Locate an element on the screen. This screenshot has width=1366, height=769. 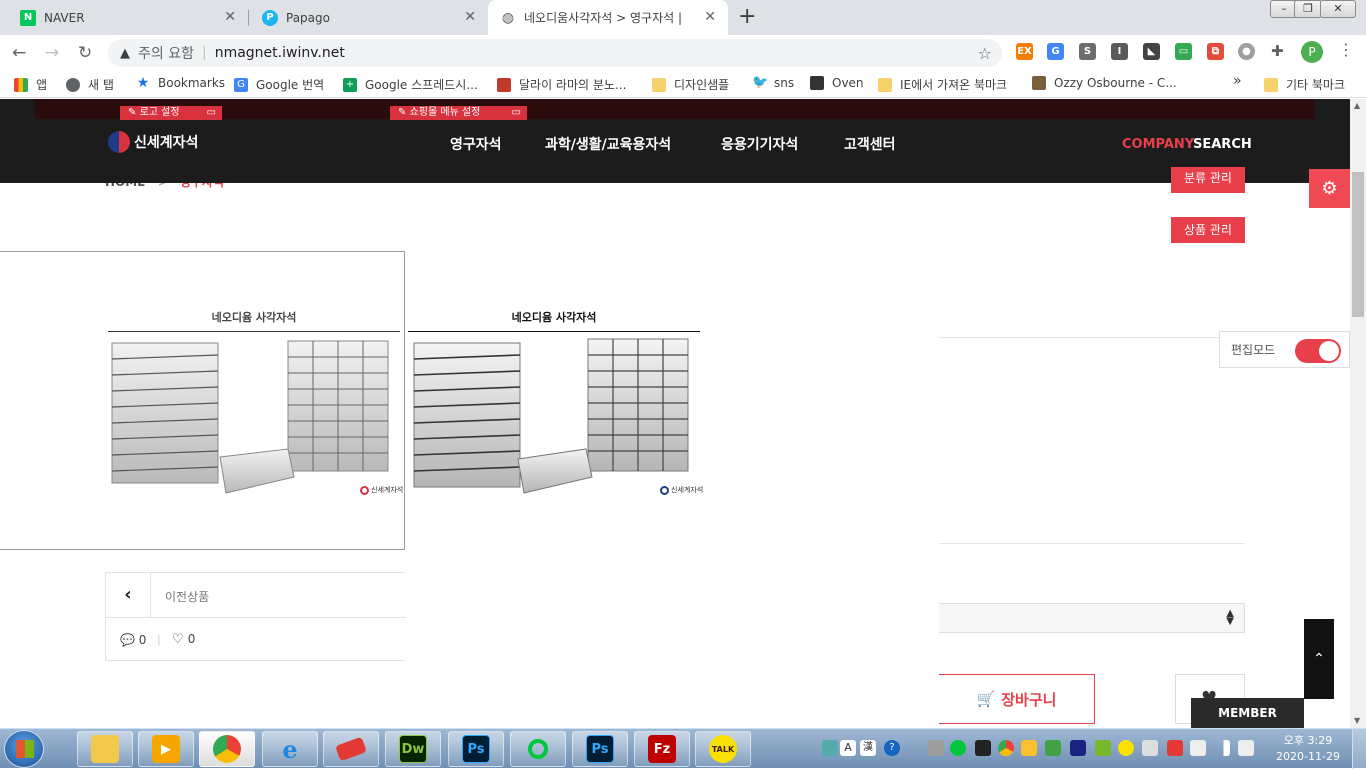
logo-setting-button: ✎ 로고 설정 ▭ is located at coordinates (171, 113).